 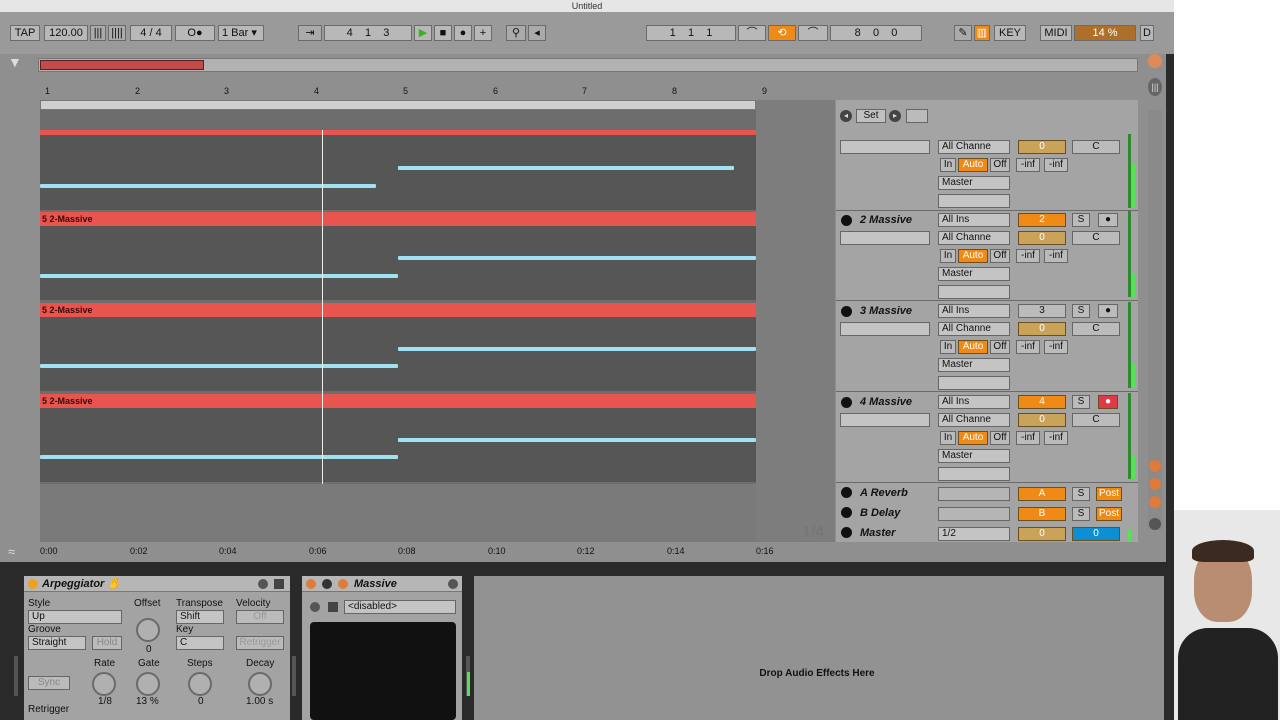 I want to click on computer-keyboard-icon: ▥, so click(x=982, y=33).